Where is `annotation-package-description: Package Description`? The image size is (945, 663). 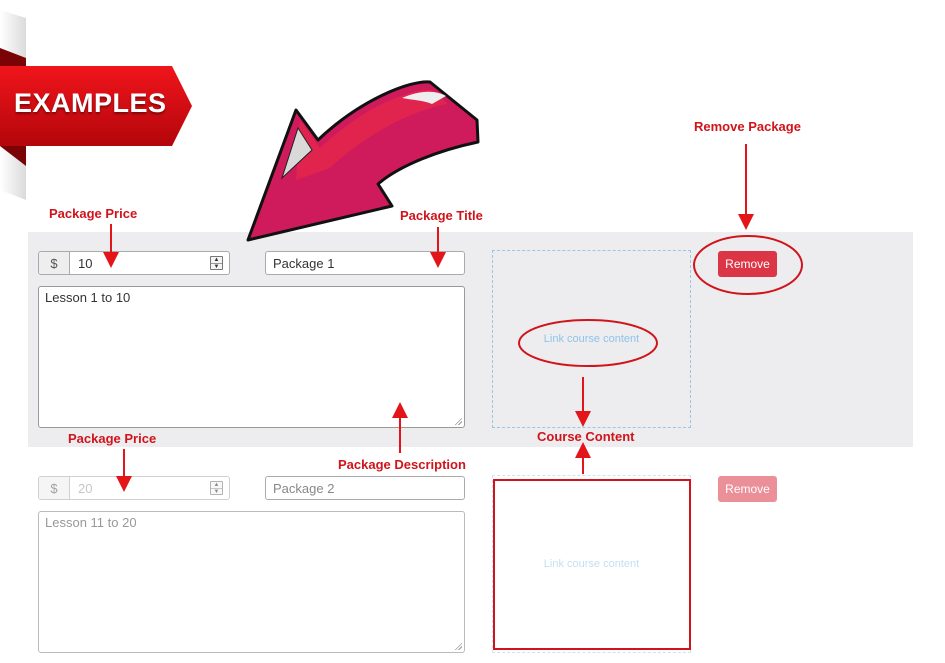 annotation-package-description: Package Description is located at coordinates (402, 464).